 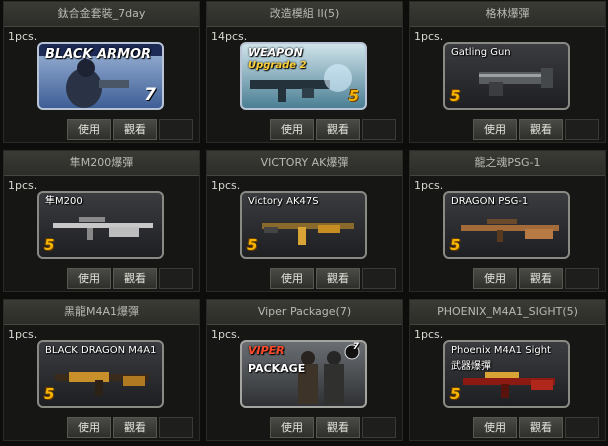 What do you see at coordinates (304, 163) in the screenshot?
I see `item-title: VICTORY AK爆彈` at bounding box center [304, 163].